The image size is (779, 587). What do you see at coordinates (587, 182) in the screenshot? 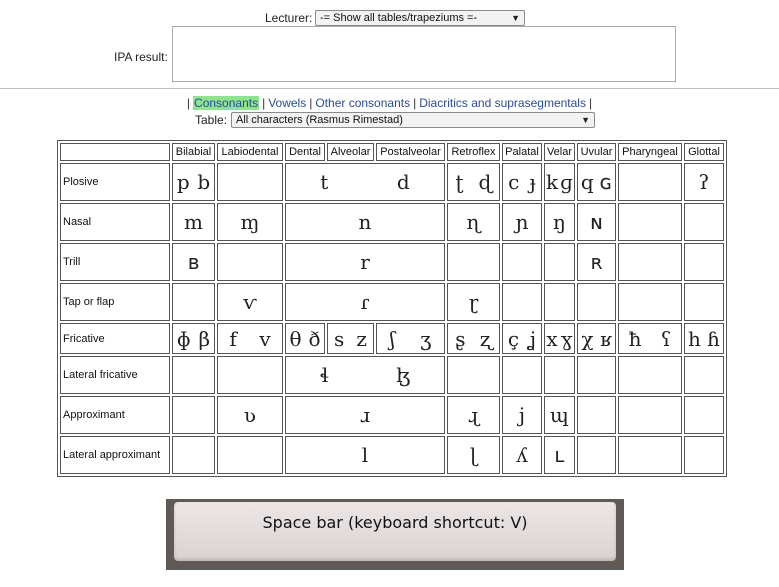
I see `ipa-symbol: q` at bounding box center [587, 182].